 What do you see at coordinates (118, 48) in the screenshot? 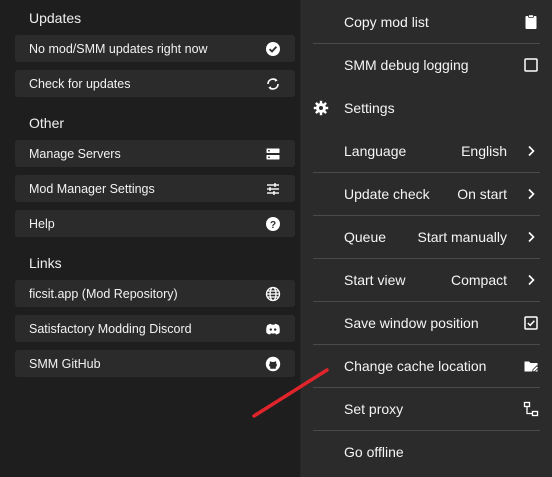
I see `sidebar-item-label: No mod/SMM updates right now` at bounding box center [118, 48].